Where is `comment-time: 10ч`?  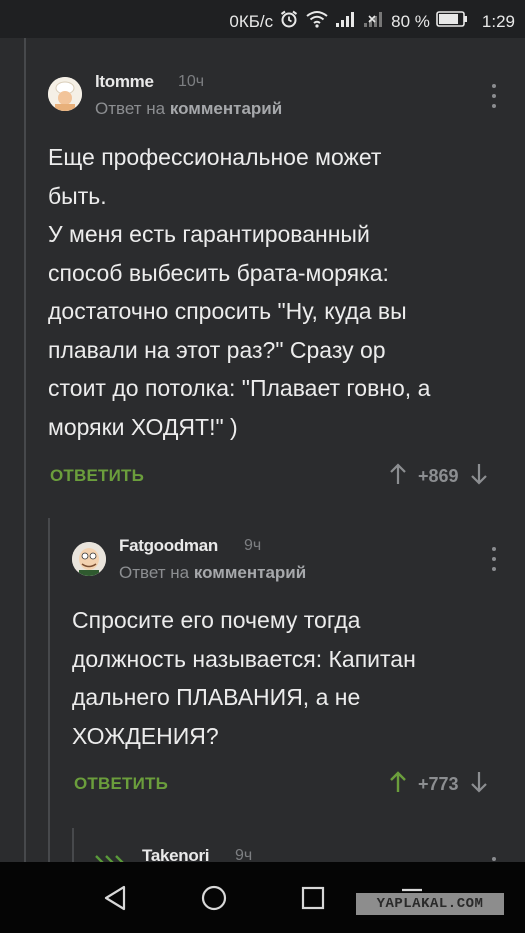 comment-time: 10ч is located at coordinates (191, 81).